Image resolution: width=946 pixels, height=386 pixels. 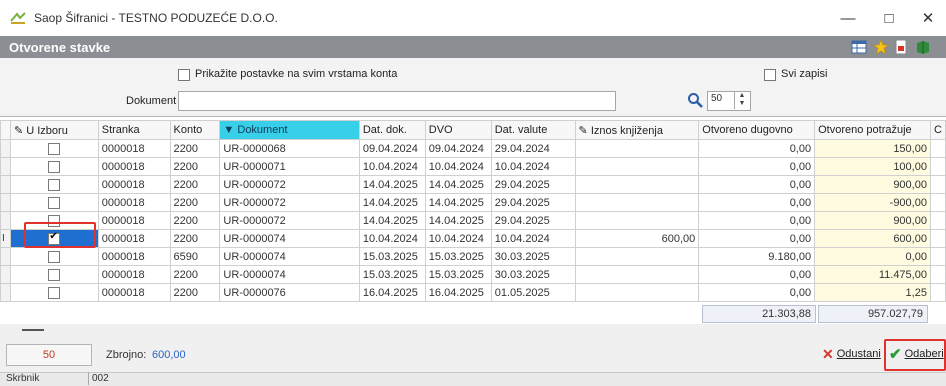 I want to click on column-header-otvoreno-dugovno: Otvoreno dugovno, so click(x=757, y=130).